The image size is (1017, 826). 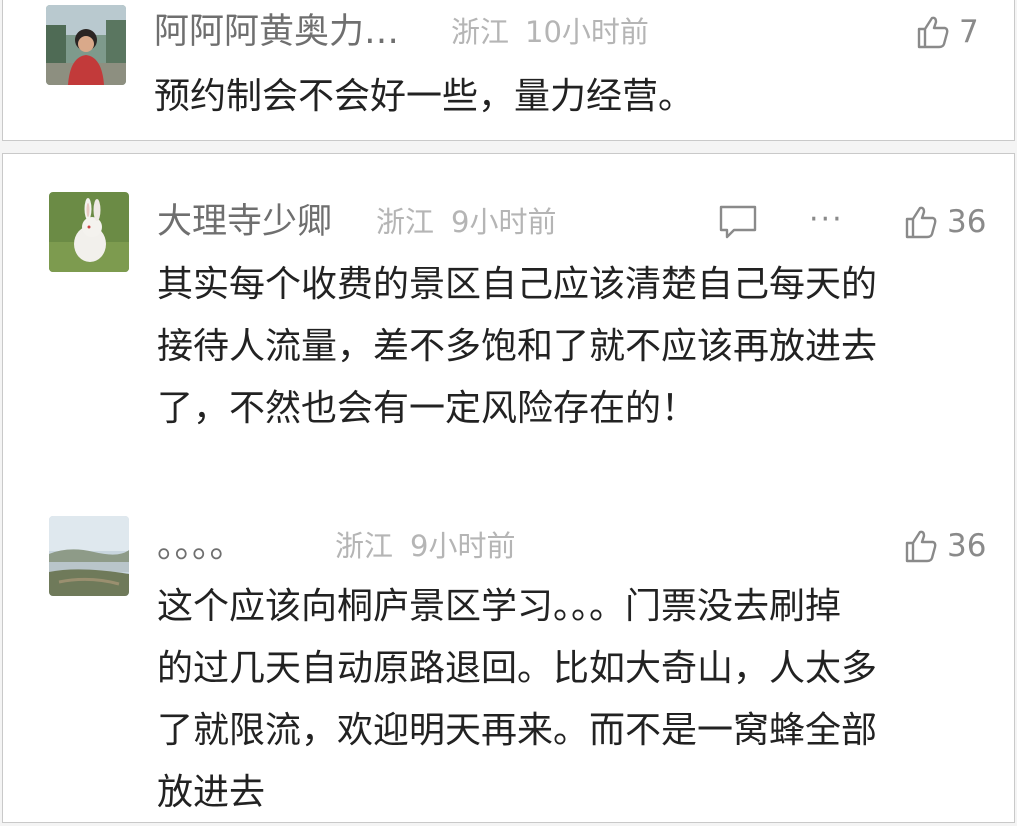 I want to click on comment-text: 预约制会不会好一些，量力经营。, so click(x=424, y=97).